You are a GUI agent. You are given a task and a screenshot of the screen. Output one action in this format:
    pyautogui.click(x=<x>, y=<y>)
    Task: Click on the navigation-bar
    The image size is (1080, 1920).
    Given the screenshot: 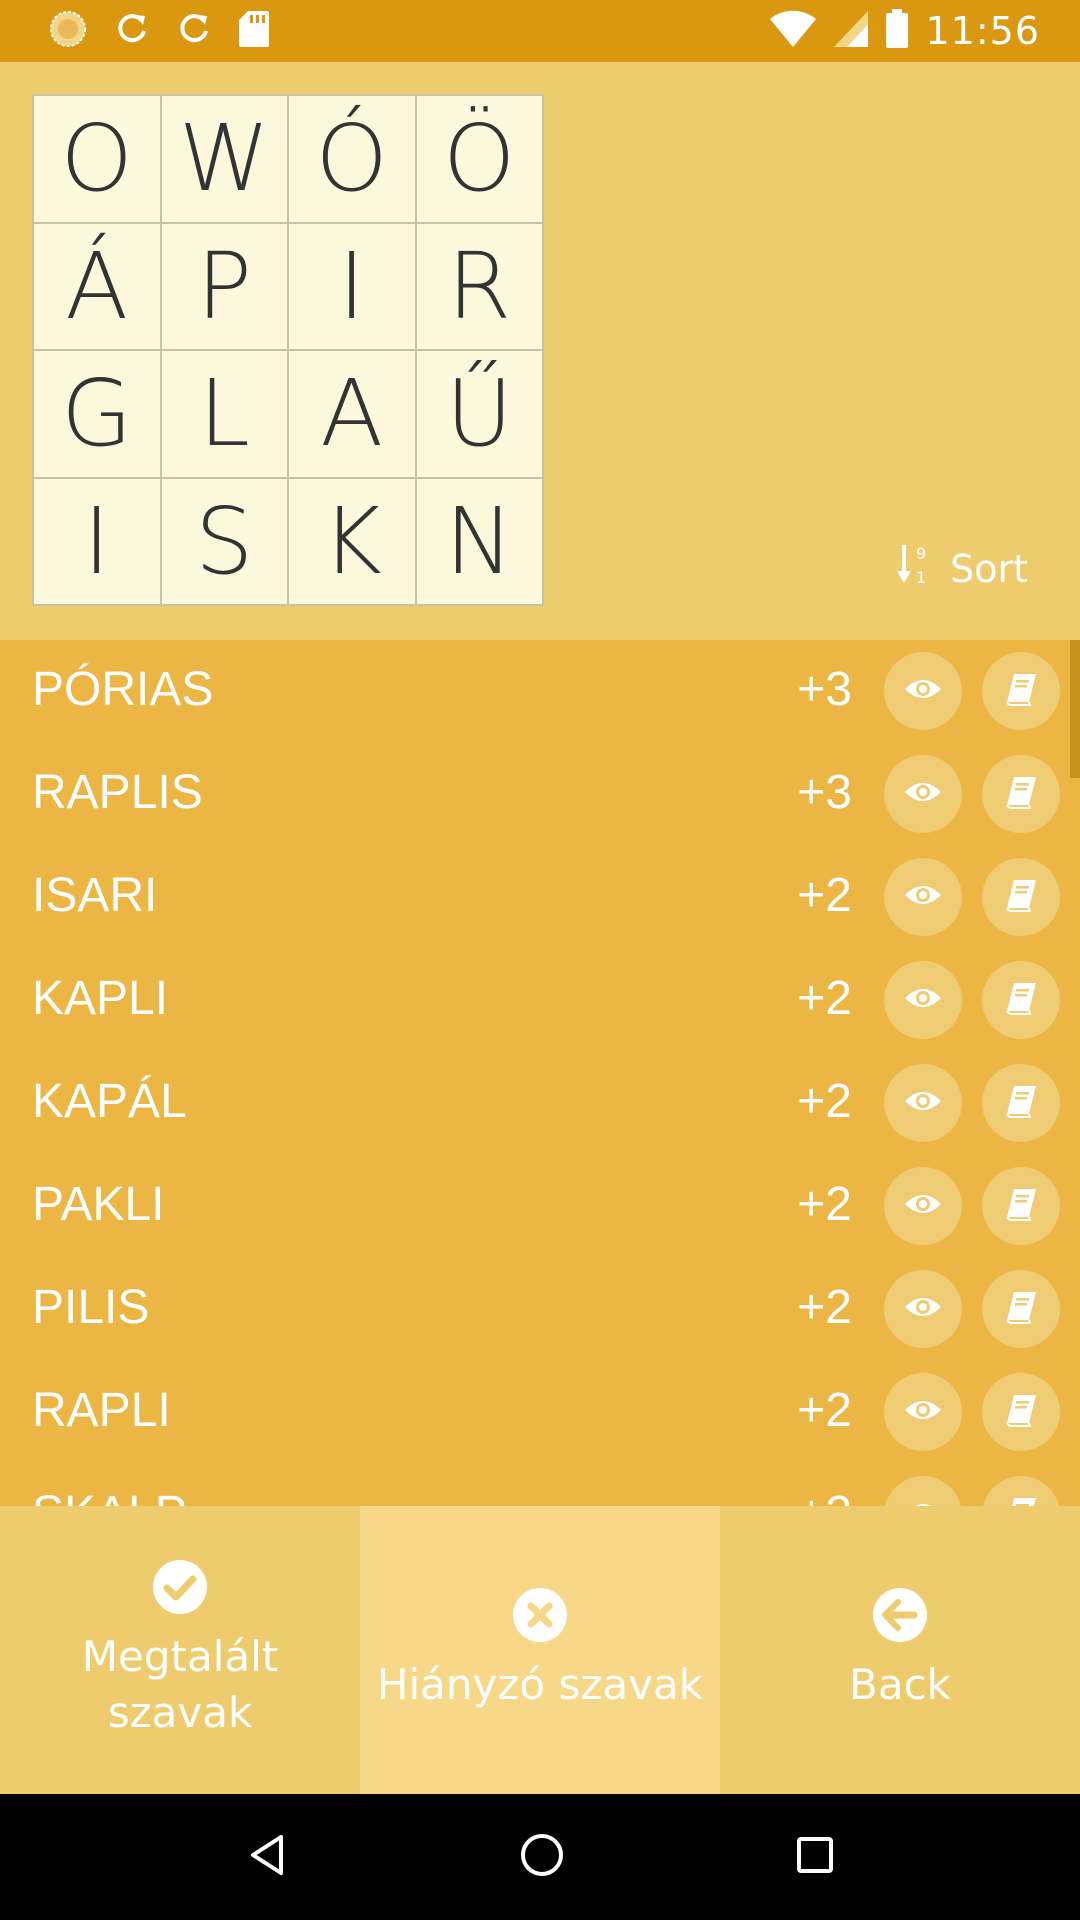 What is the action you would take?
    pyautogui.click(x=540, y=1857)
    